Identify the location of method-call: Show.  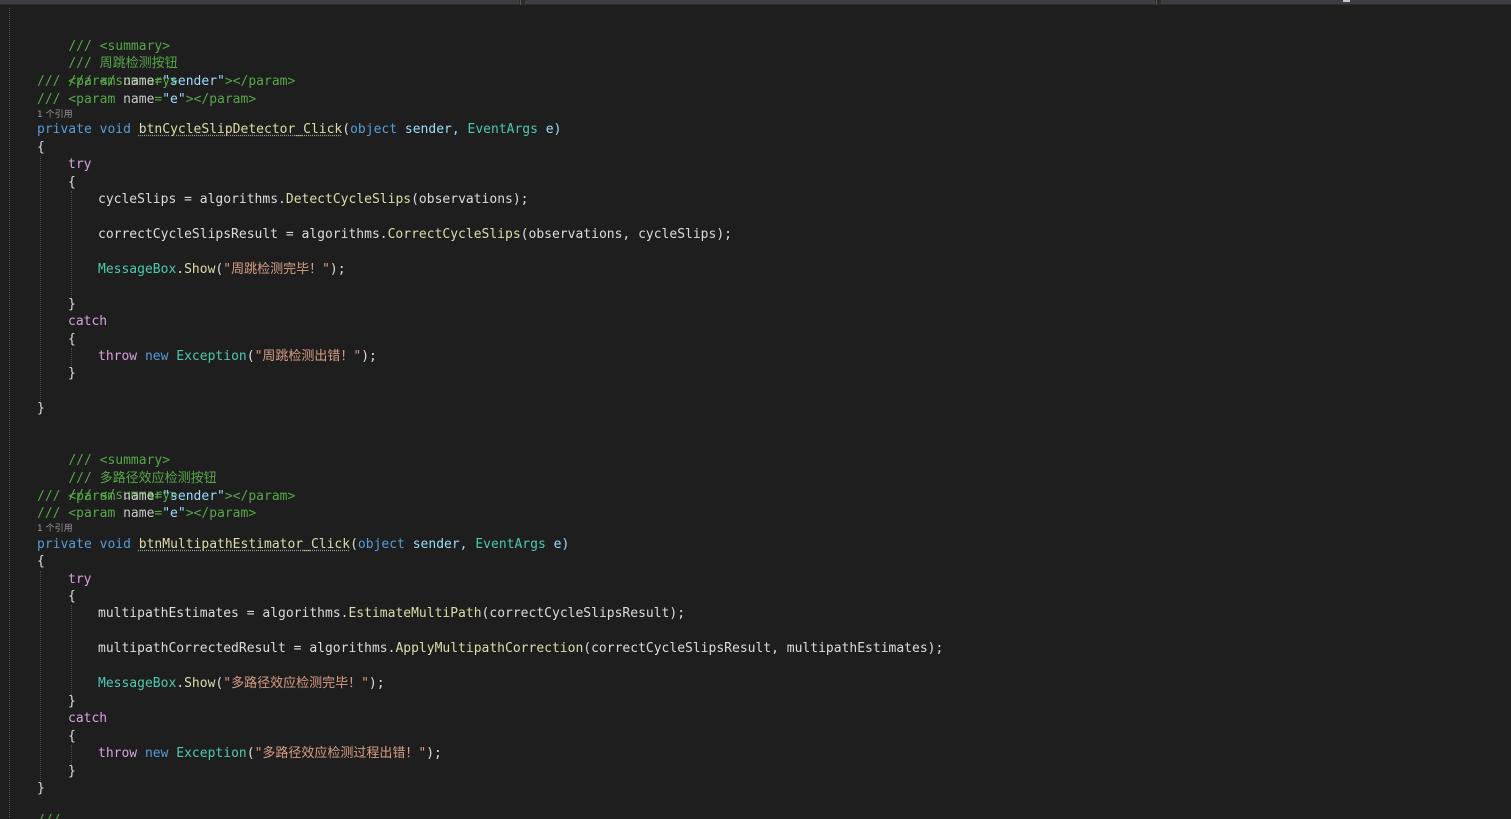
(200, 683).